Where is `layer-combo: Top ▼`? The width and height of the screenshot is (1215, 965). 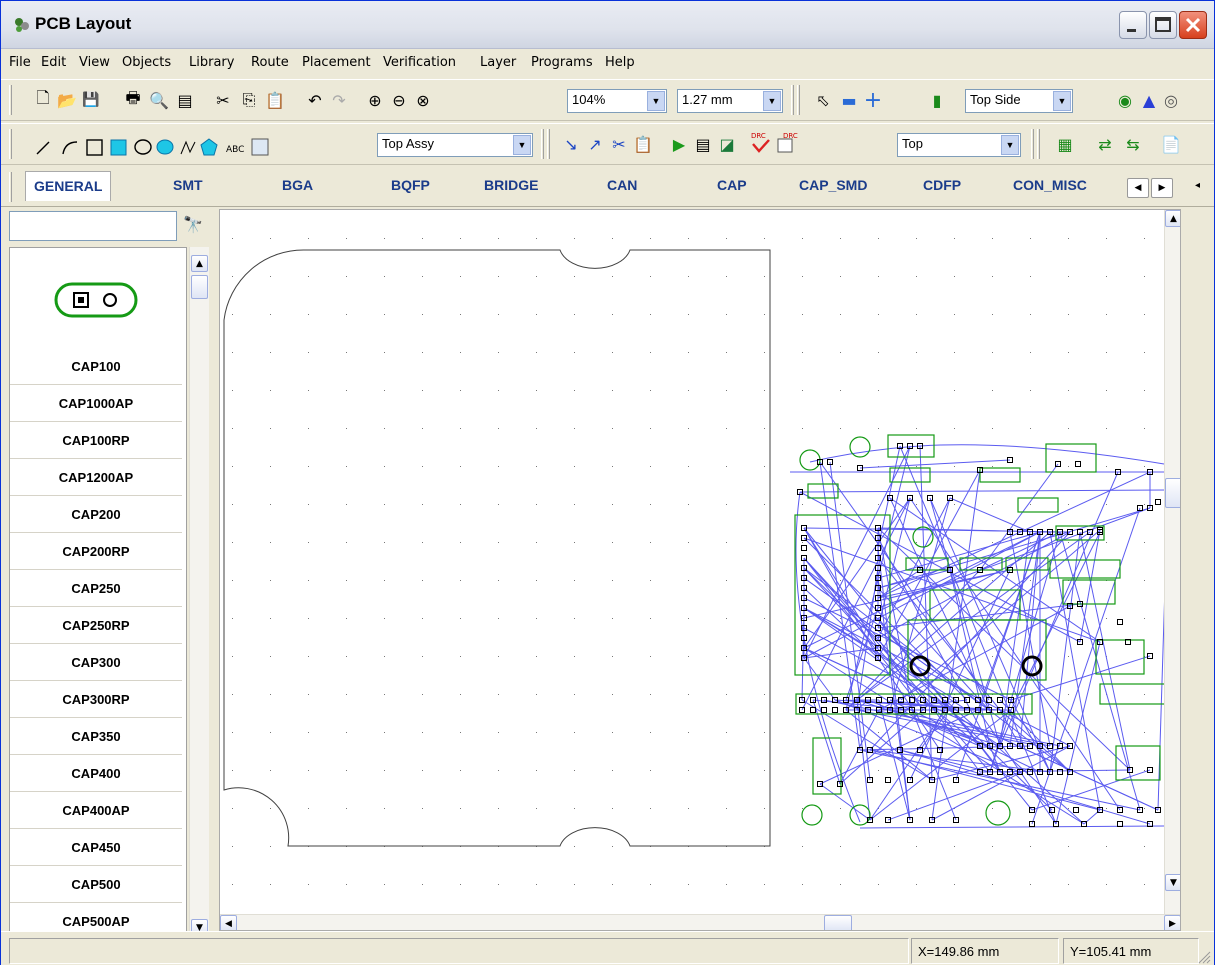
layer-combo: Top ▼ is located at coordinates (959, 145).